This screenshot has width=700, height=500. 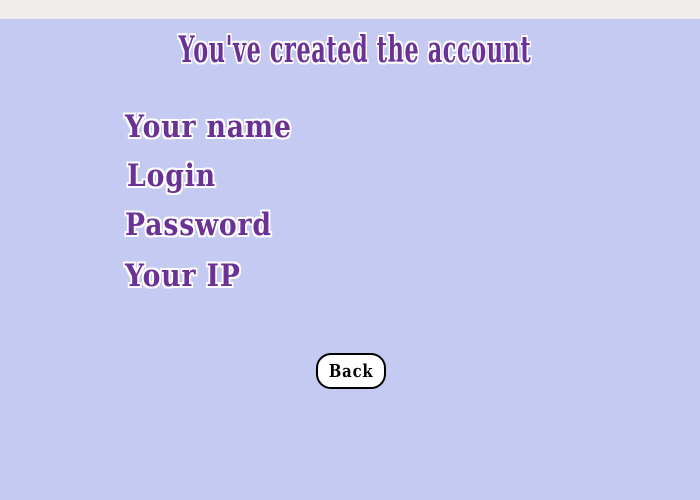 What do you see at coordinates (355, 50) in the screenshot?
I see `page-title: You've created the account` at bounding box center [355, 50].